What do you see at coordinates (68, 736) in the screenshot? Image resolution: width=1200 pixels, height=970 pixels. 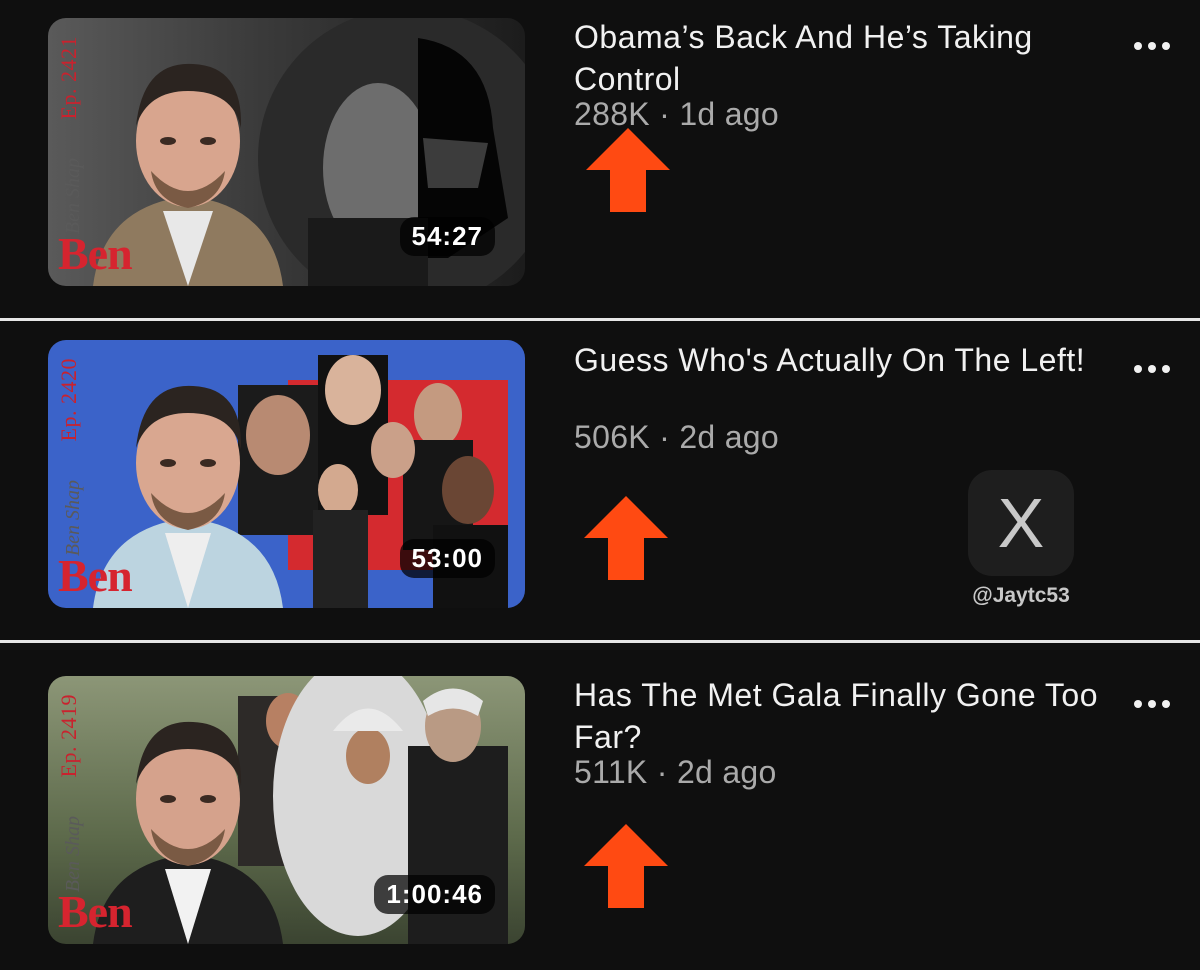 I see `episode-label: Ep. 2419` at bounding box center [68, 736].